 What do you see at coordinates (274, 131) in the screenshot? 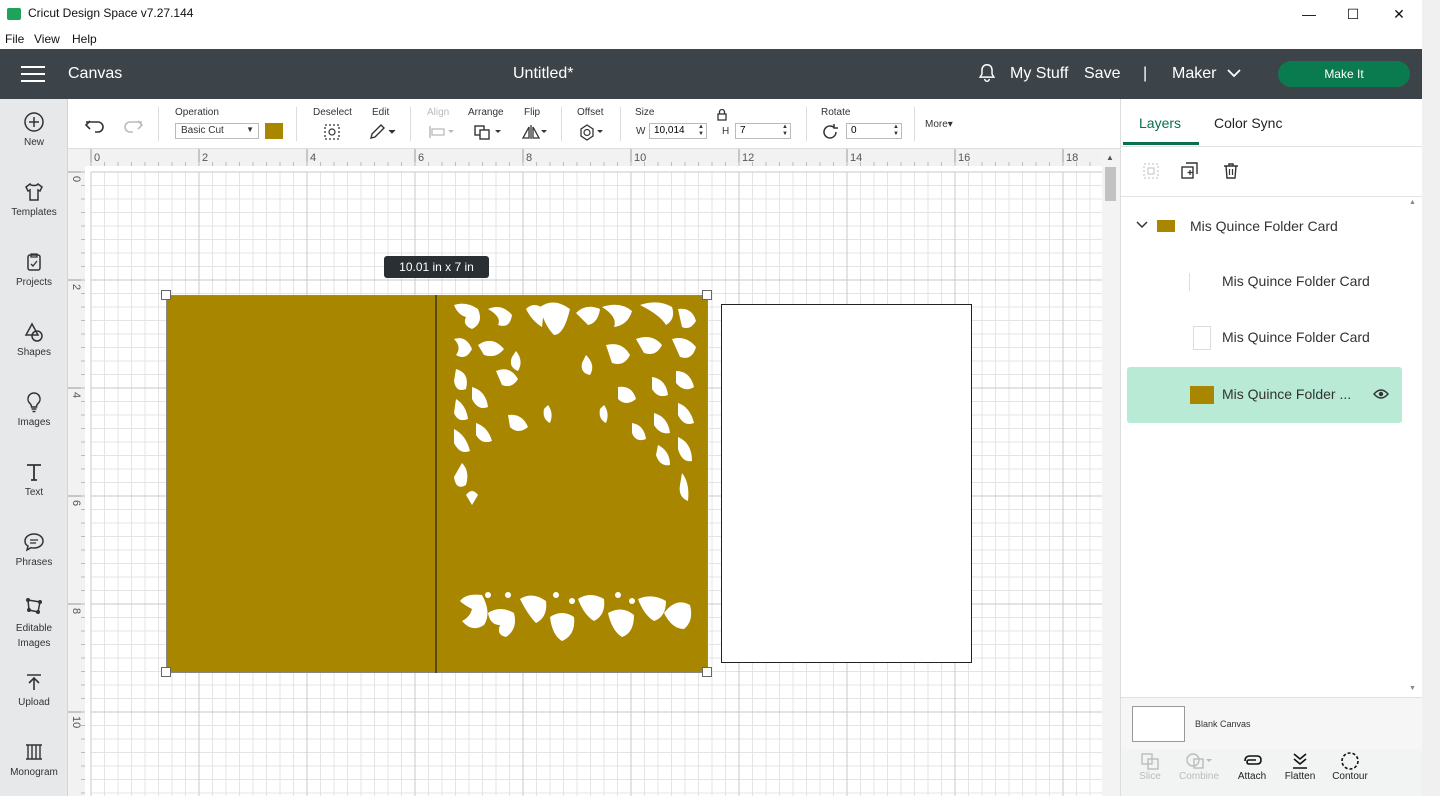
I see `operation-color-swatch` at bounding box center [274, 131].